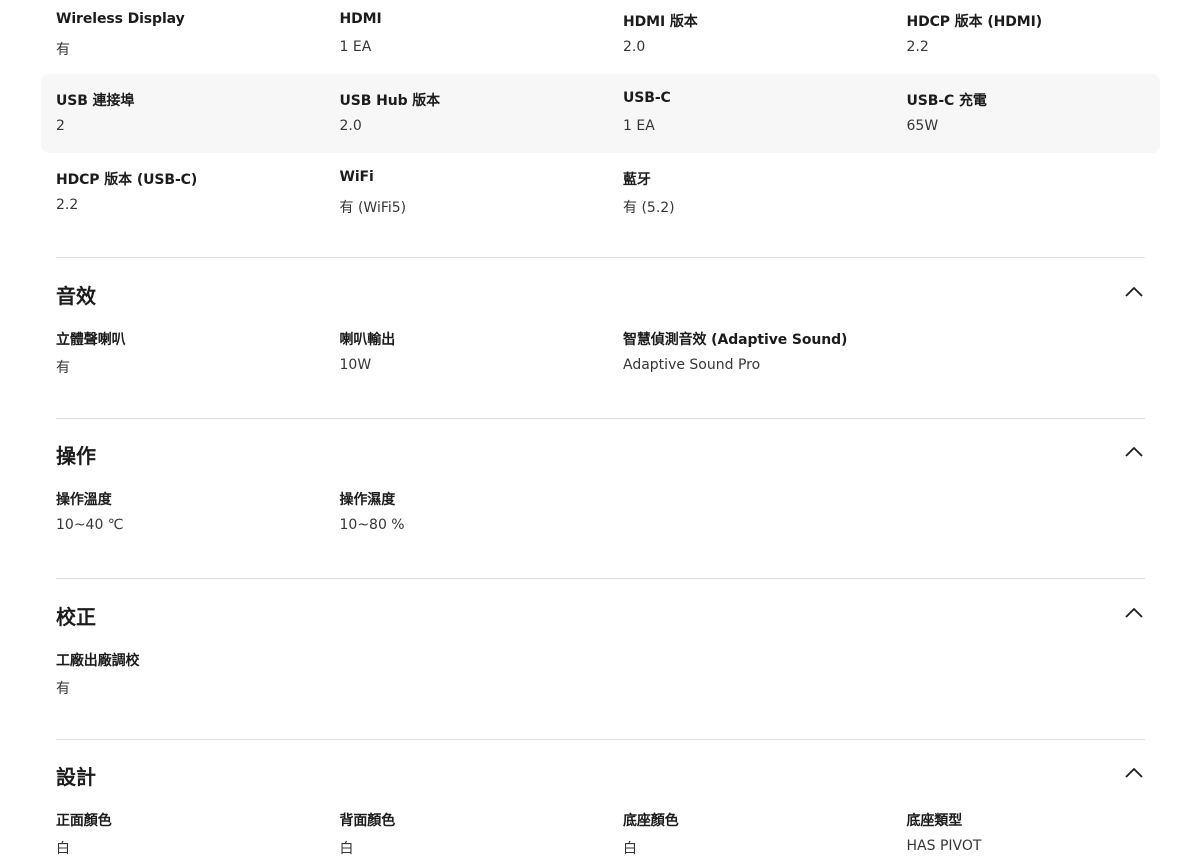 The image size is (1200, 863). I want to click on spec-item-wifi: WiFi 有 (WiFi5), so click(482, 192).